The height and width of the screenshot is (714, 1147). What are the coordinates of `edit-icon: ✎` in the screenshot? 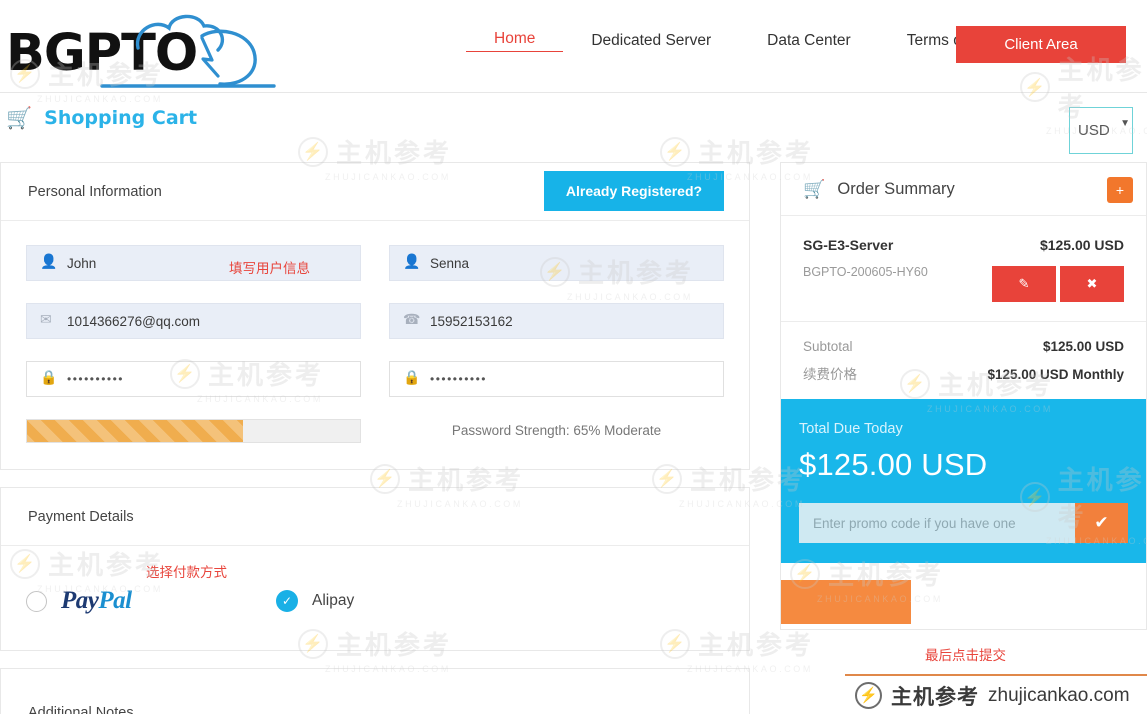 It's located at (1024, 283).